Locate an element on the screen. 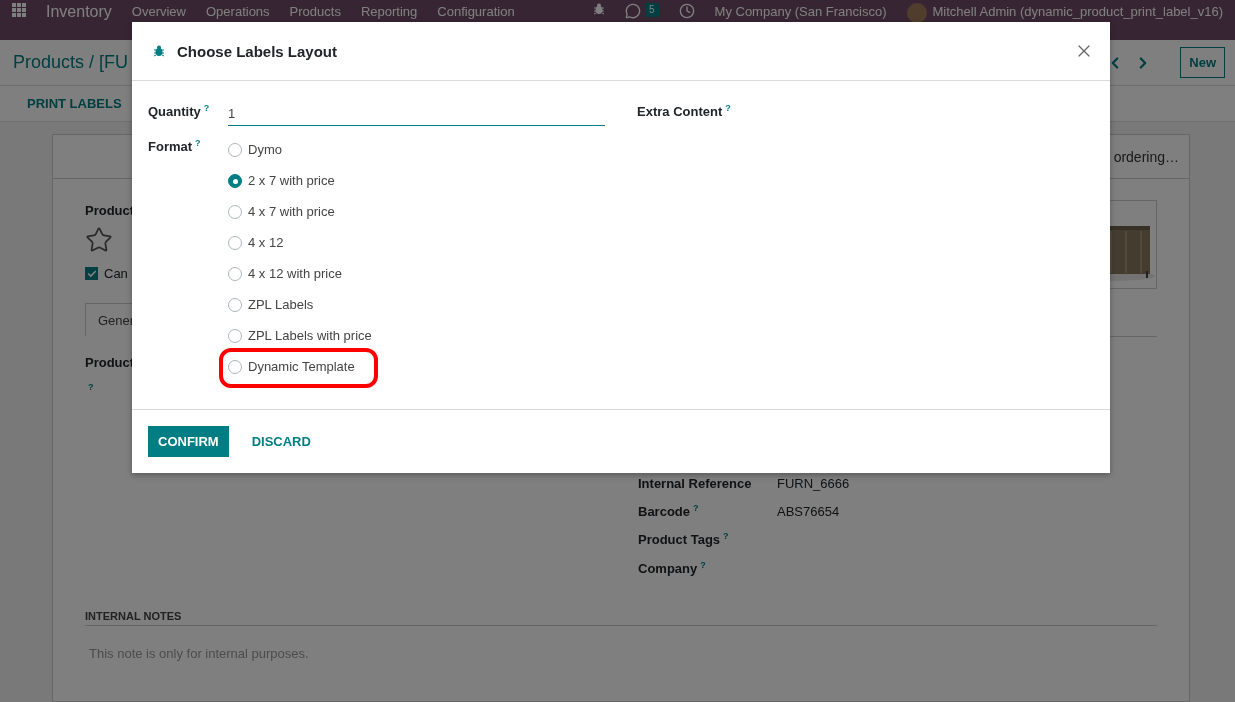  field-label: Company is located at coordinates (668, 568).